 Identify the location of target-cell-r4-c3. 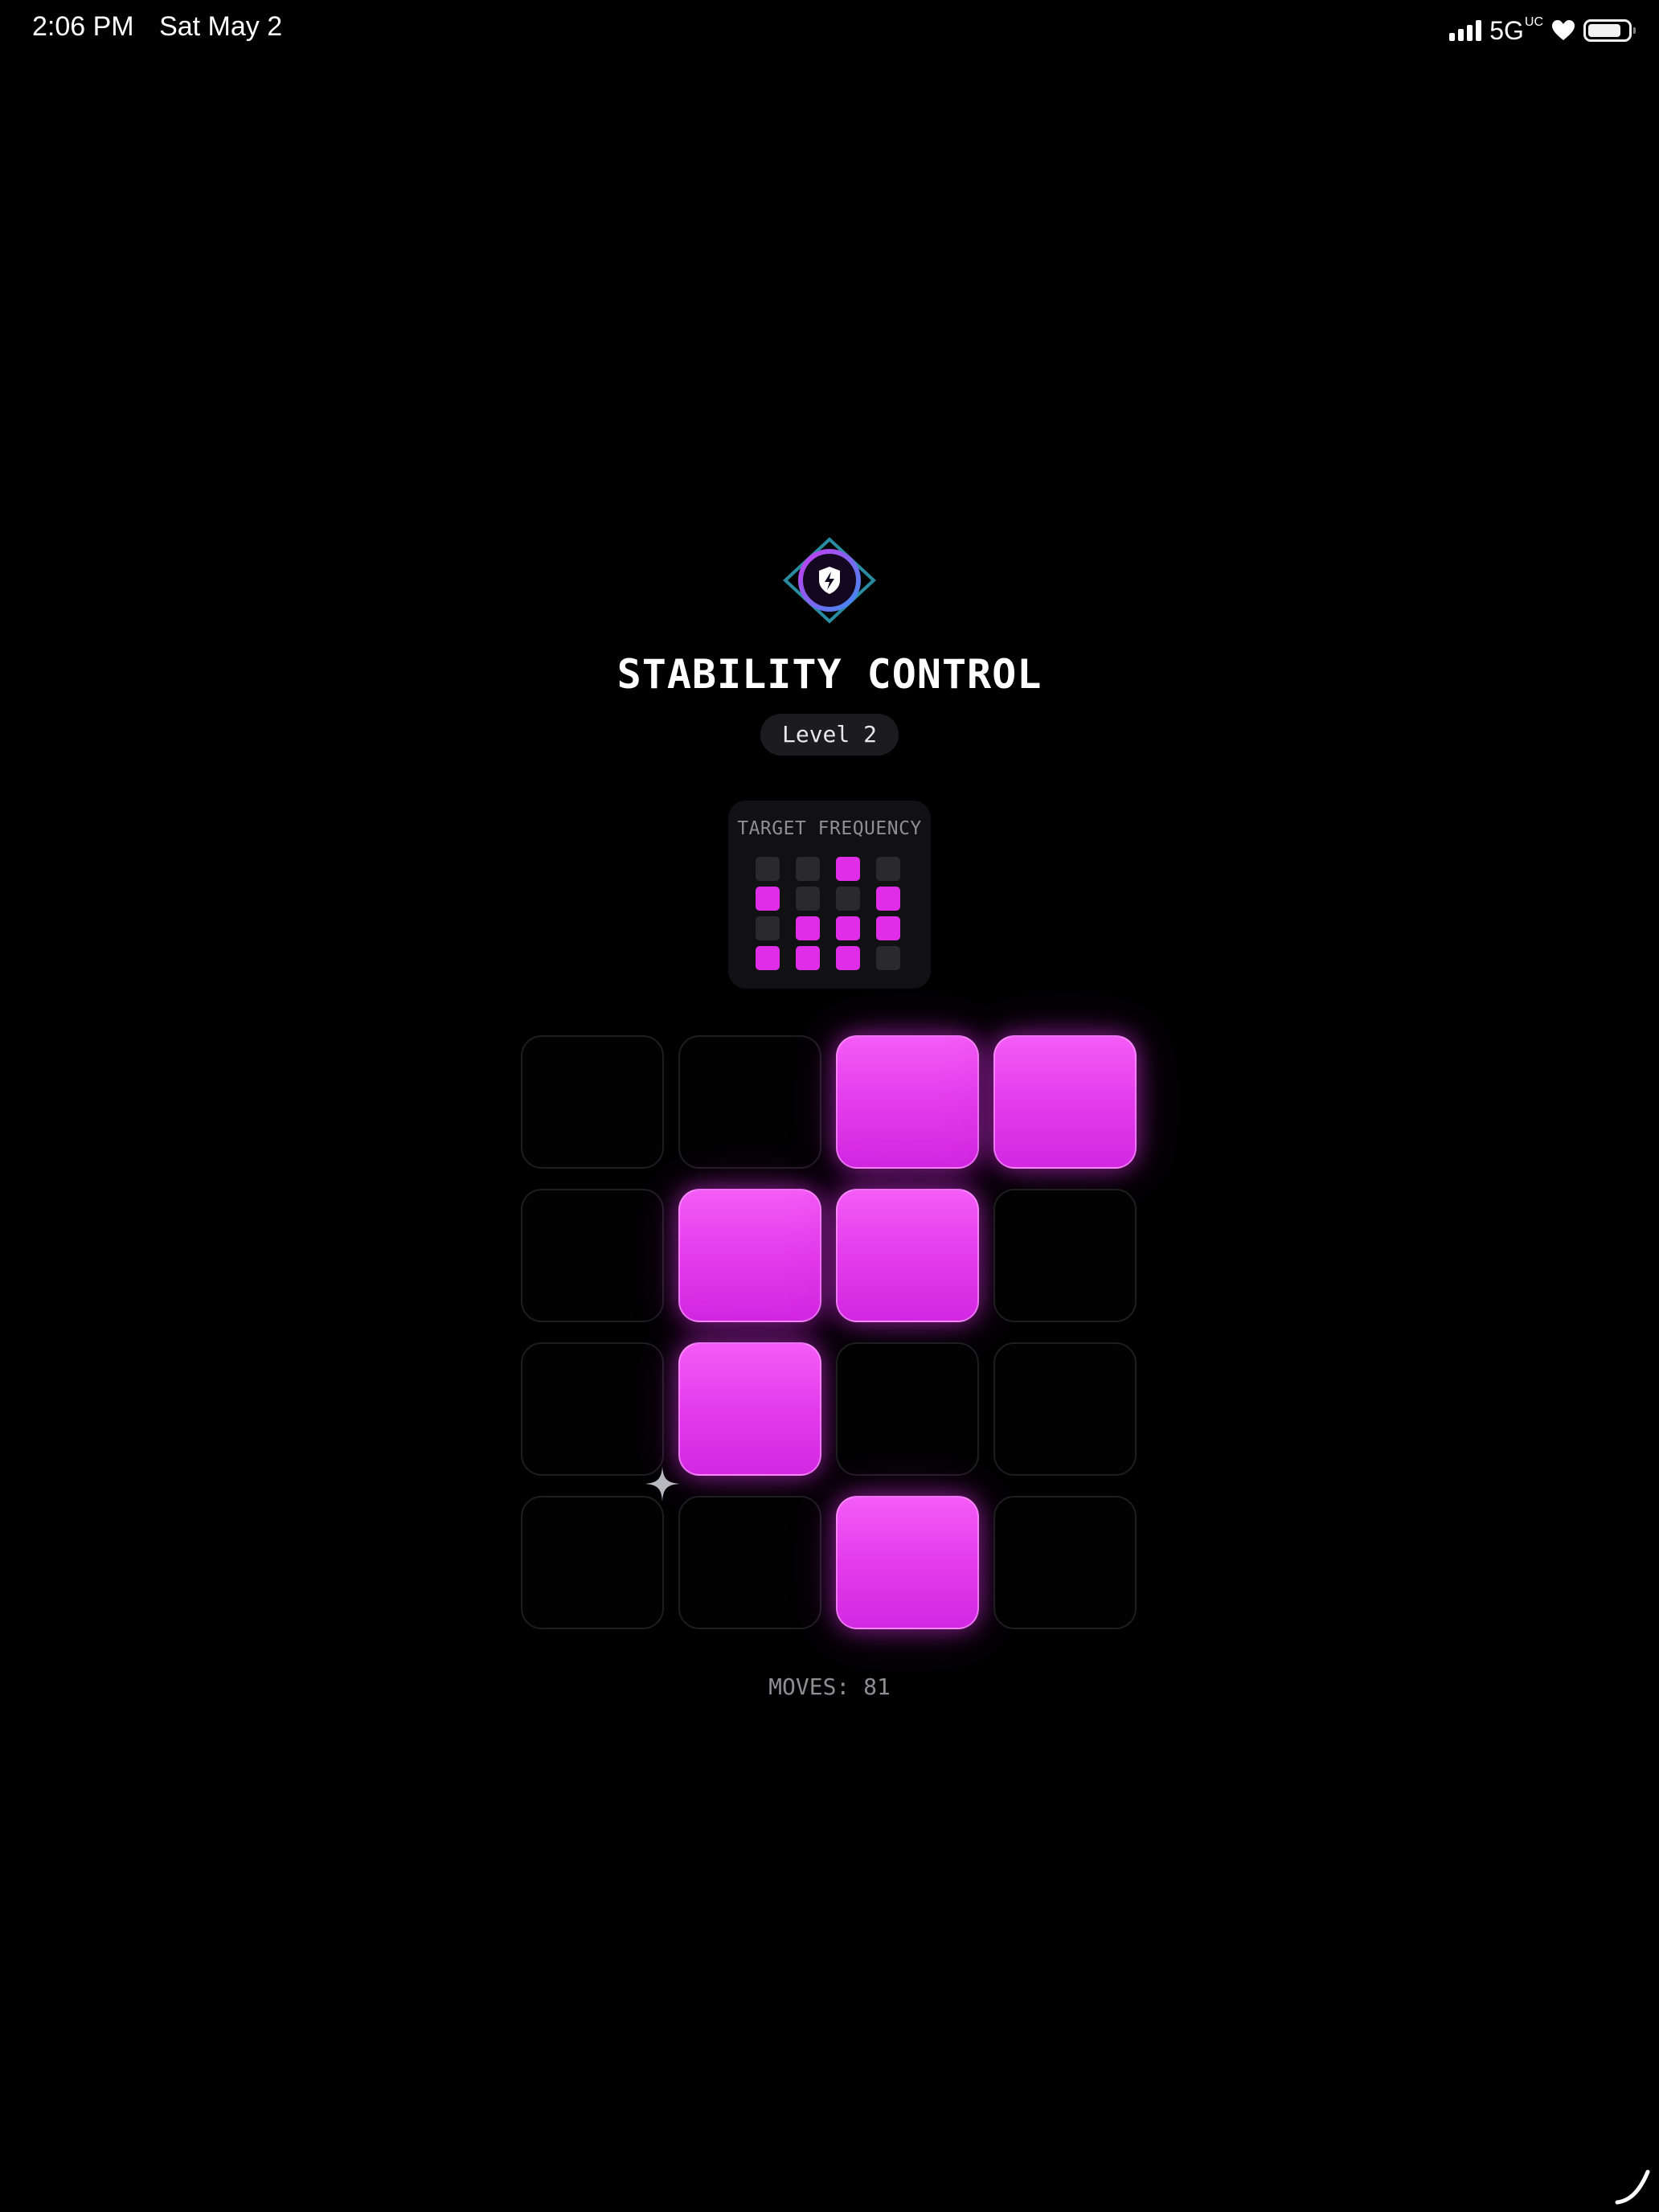
(848, 958).